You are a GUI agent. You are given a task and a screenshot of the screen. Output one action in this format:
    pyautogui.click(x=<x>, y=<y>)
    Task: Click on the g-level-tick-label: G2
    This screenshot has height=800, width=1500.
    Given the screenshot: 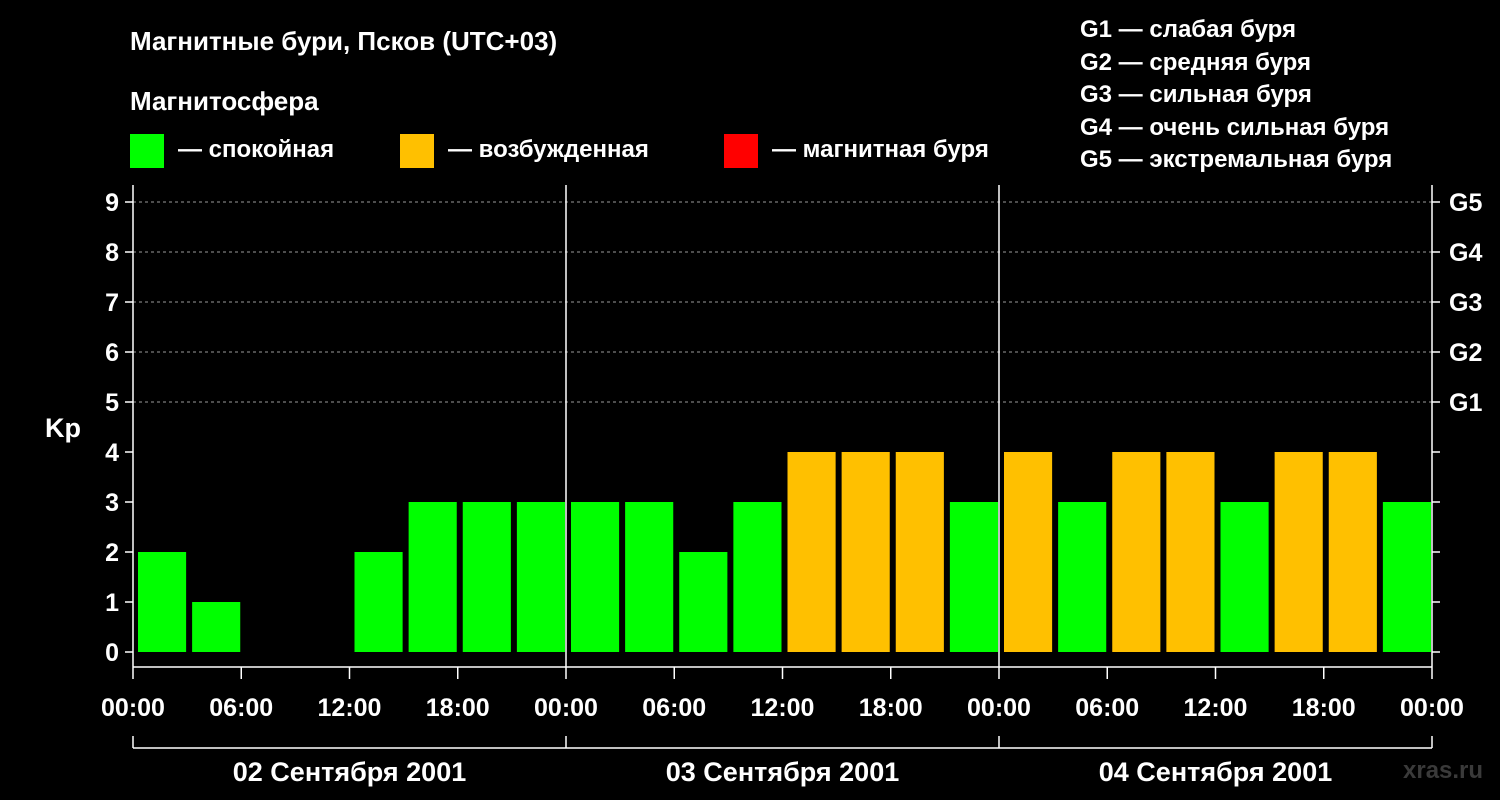 What is the action you would take?
    pyautogui.click(x=1465, y=353)
    